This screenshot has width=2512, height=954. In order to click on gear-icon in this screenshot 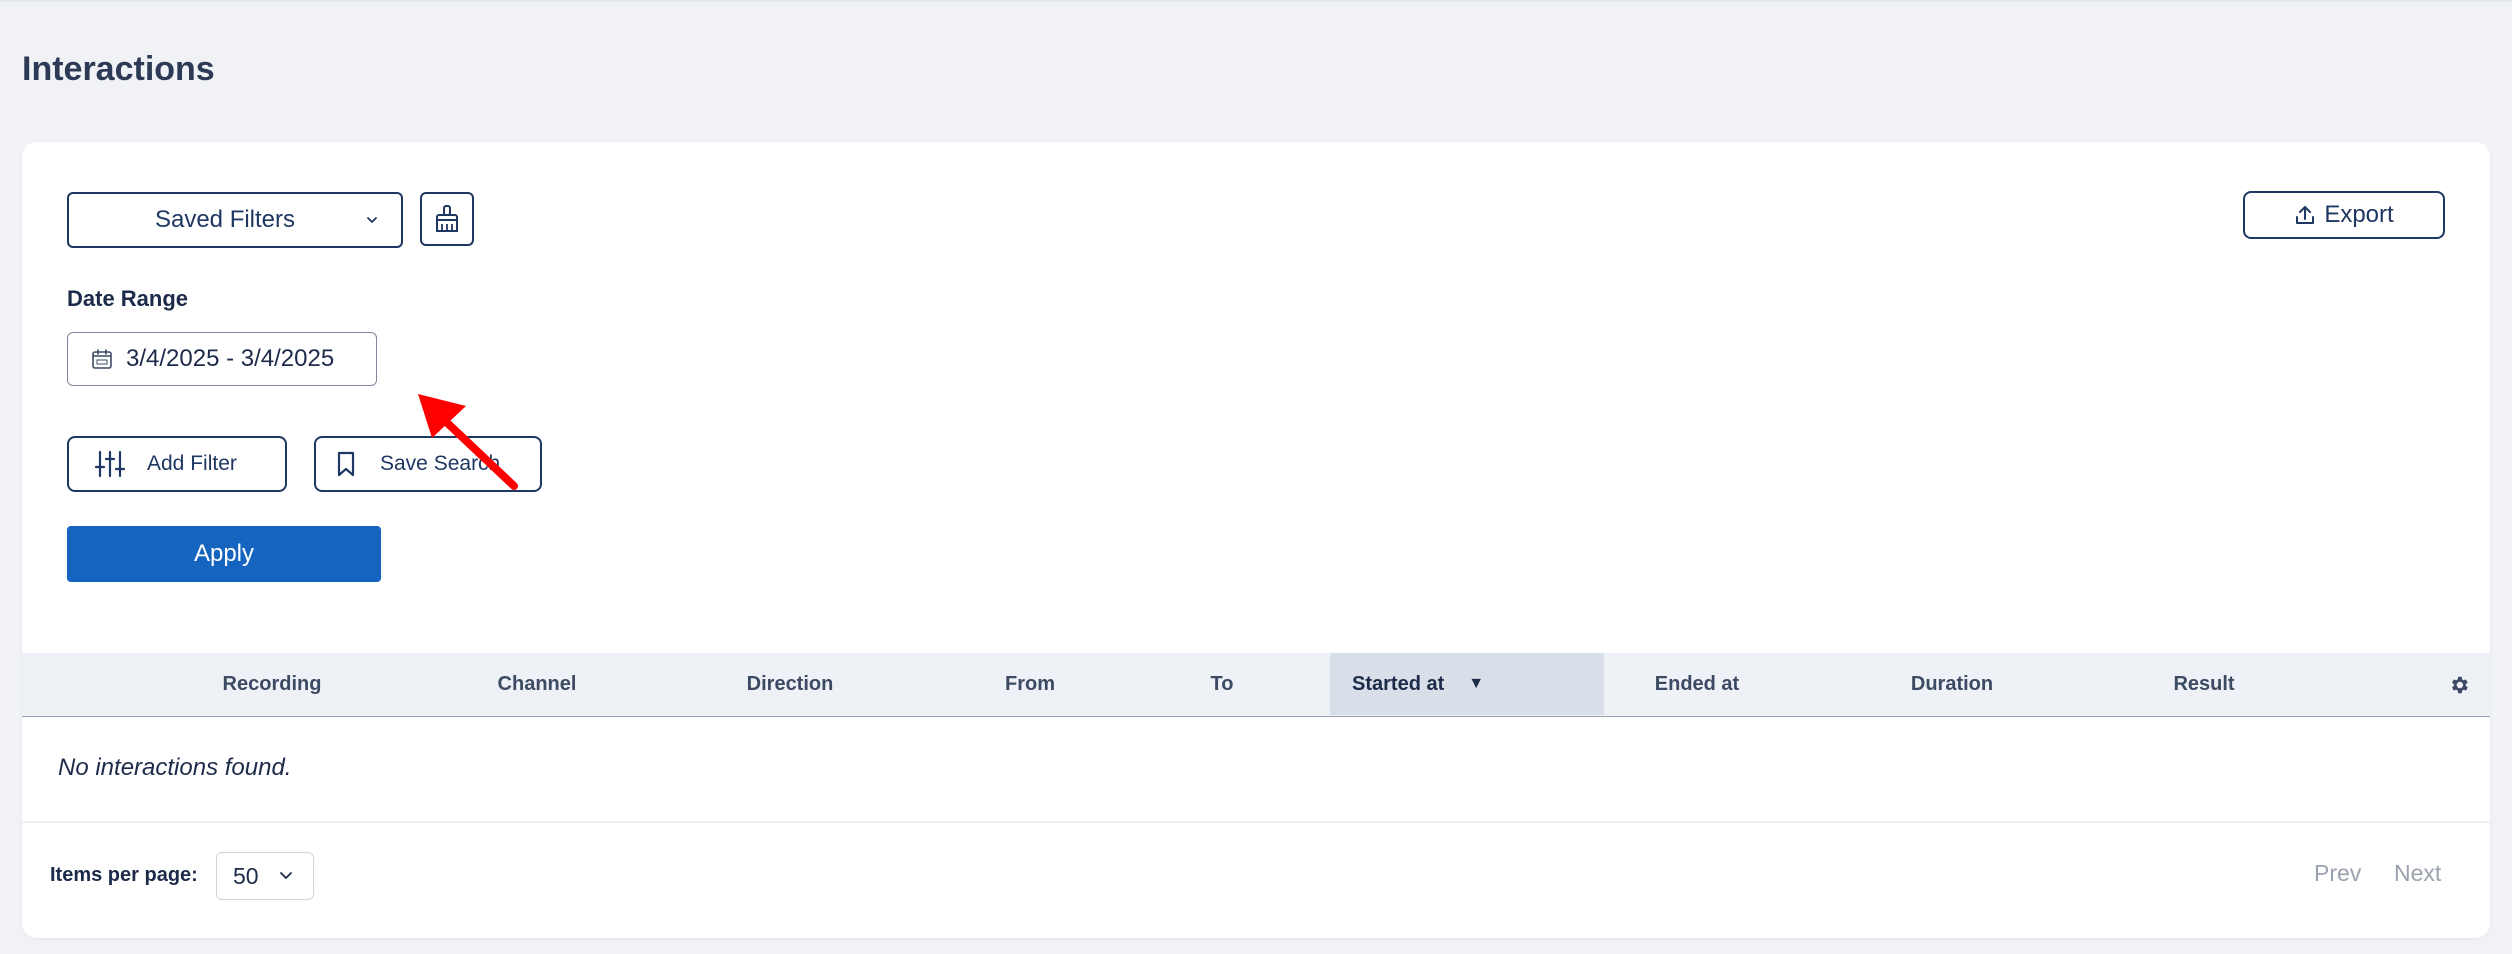, I will do `click(2459, 685)`.